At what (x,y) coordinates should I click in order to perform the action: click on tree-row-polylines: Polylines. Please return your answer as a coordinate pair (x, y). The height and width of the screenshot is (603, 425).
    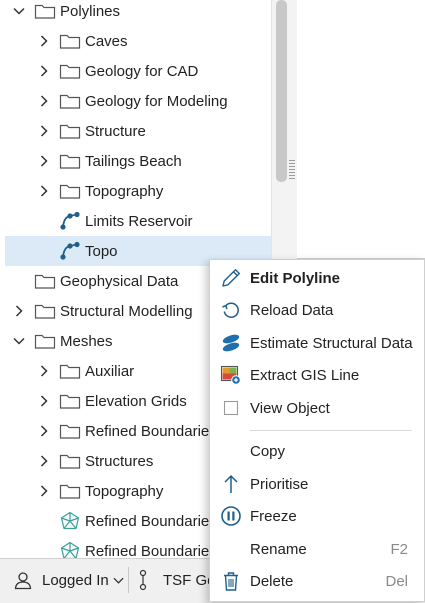
    Looking at the image, I should click on (135, 13).